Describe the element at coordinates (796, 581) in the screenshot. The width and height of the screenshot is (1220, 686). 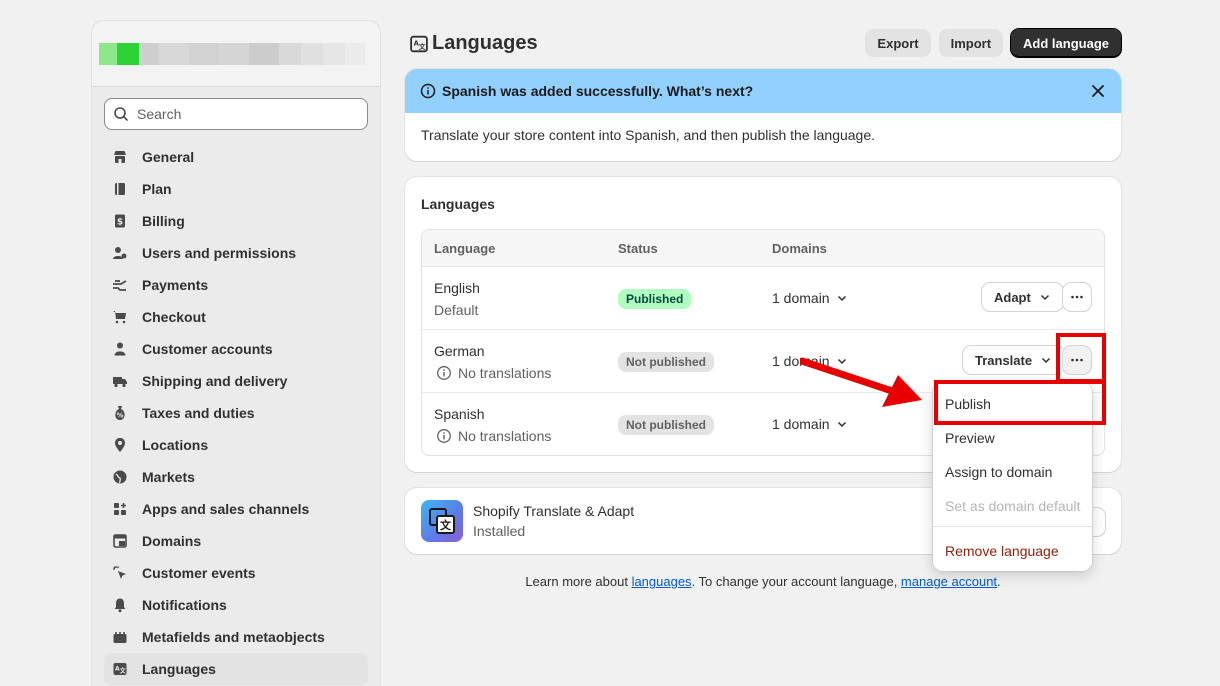
I see `footer-text: . To change your account language,` at that location.